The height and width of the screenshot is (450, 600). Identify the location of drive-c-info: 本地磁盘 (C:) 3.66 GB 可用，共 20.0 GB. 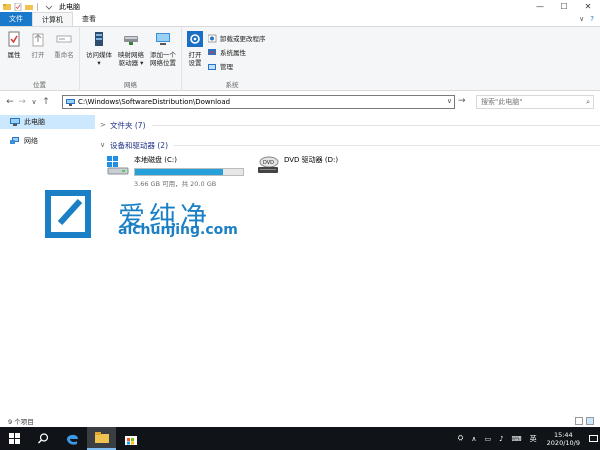
(189, 171).